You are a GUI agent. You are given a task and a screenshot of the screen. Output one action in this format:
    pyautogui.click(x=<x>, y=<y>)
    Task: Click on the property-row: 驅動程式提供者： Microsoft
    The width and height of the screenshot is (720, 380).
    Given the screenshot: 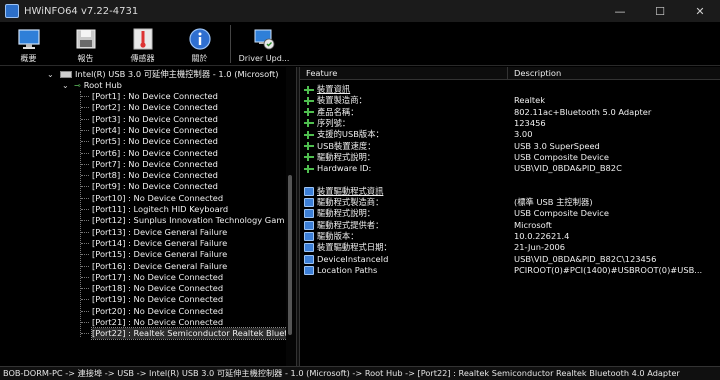 What is the action you would take?
    pyautogui.click(x=510, y=225)
    